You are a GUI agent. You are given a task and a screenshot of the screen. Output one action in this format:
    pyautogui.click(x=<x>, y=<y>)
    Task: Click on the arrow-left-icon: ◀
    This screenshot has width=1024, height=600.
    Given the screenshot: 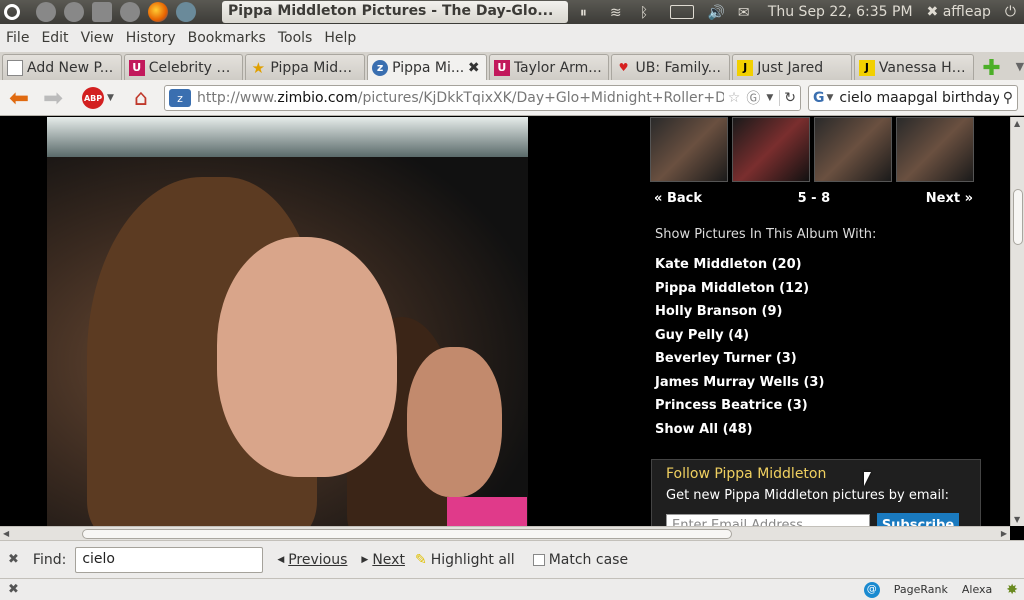 What is the action you would take?
    pyautogui.click(x=281, y=559)
    